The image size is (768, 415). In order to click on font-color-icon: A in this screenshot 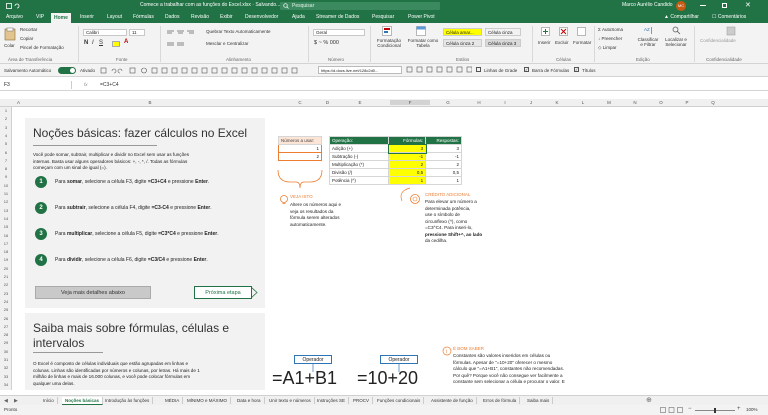, I will do `click(126, 42)`.